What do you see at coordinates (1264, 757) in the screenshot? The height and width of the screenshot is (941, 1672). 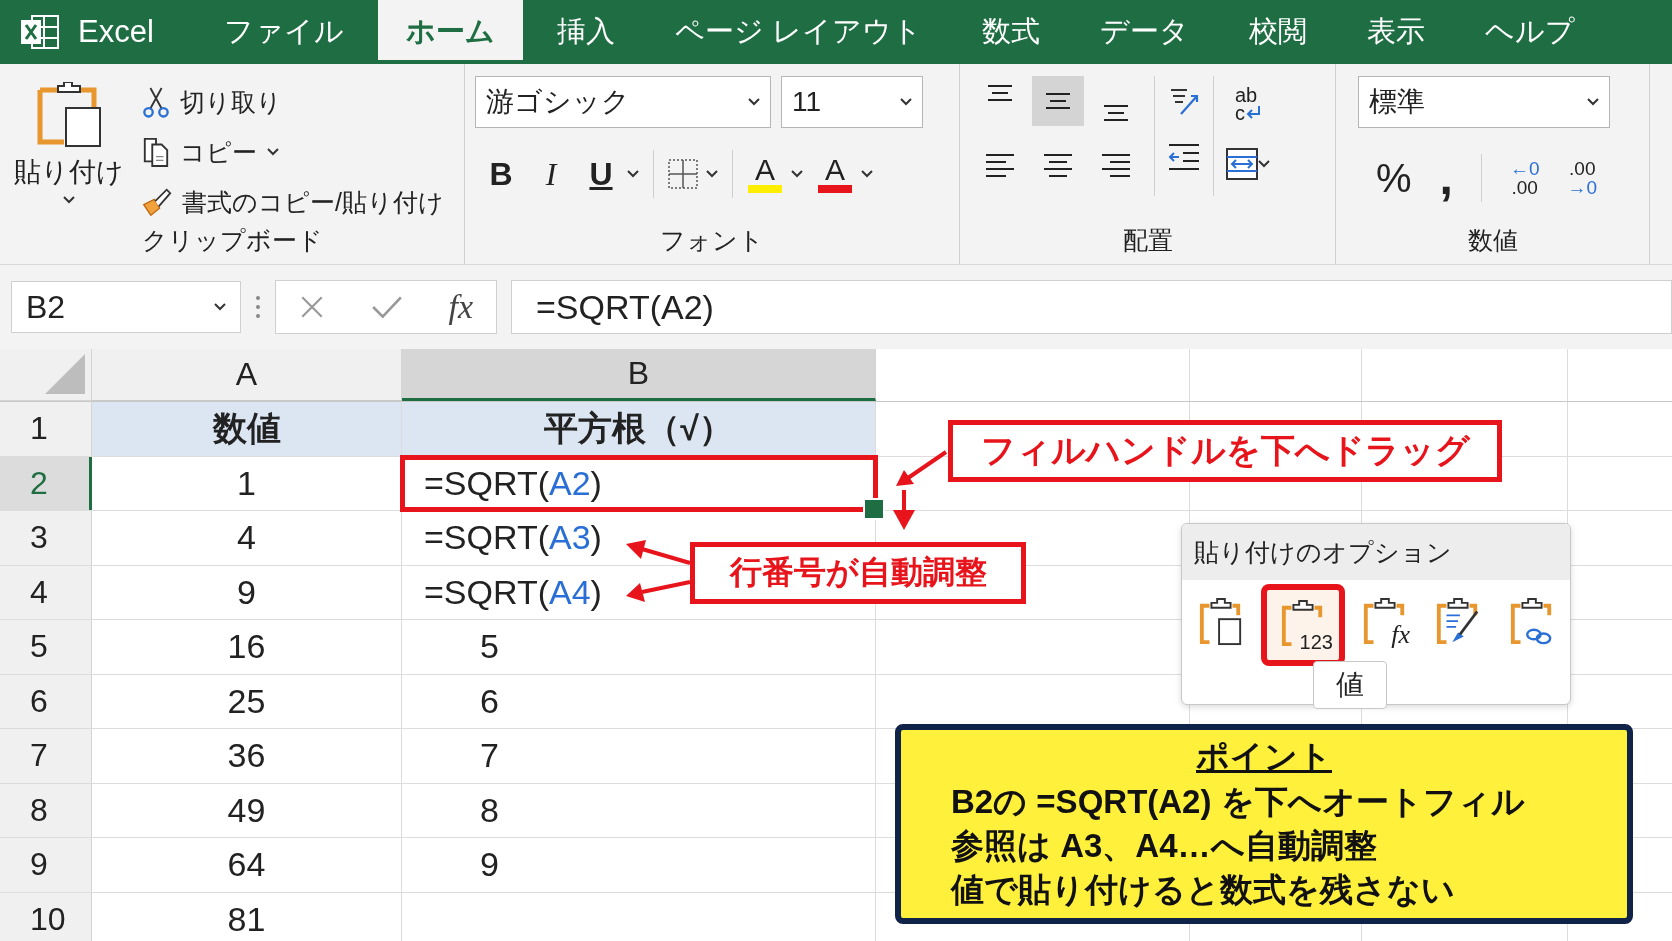 I see `note-title: ポイント` at bounding box center [1264, 757].